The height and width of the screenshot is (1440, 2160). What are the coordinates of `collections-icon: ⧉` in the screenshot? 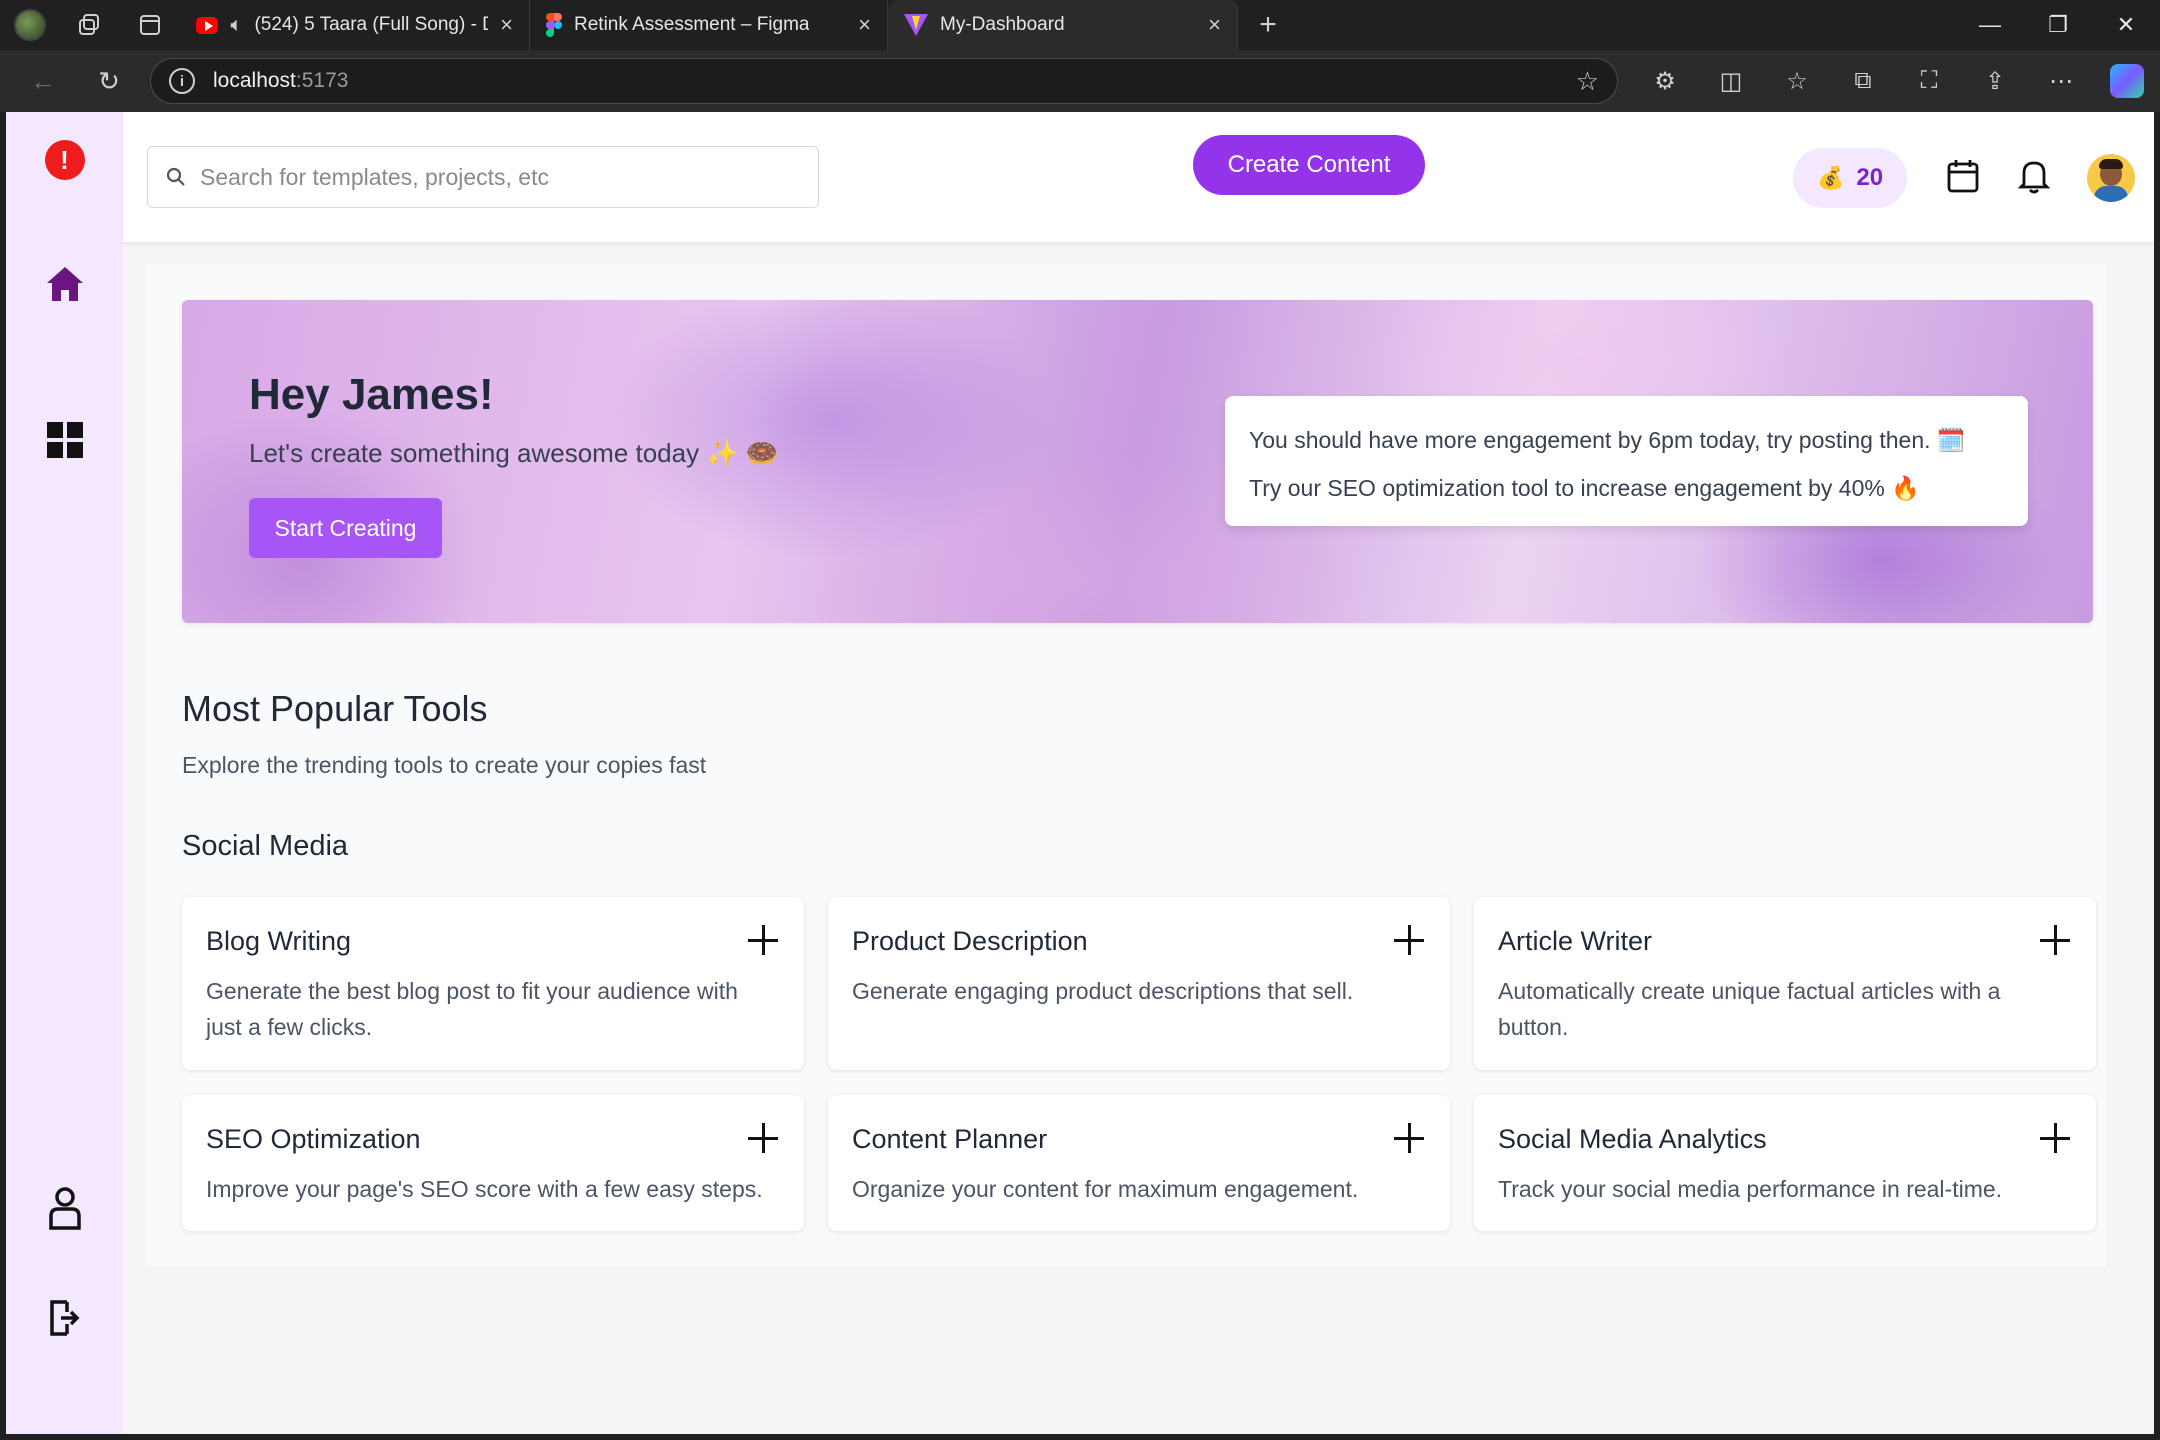 It's located at (1863, 81).